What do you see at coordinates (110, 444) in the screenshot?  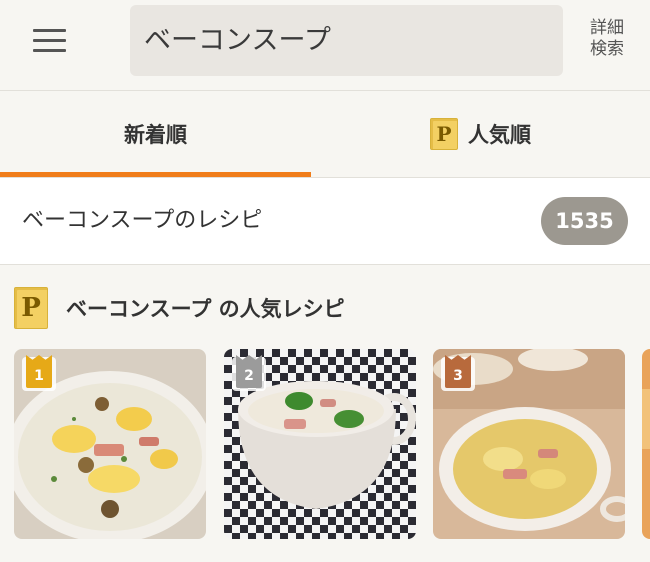 I see `recipe-card: 1` at bounding box center [110, 444].